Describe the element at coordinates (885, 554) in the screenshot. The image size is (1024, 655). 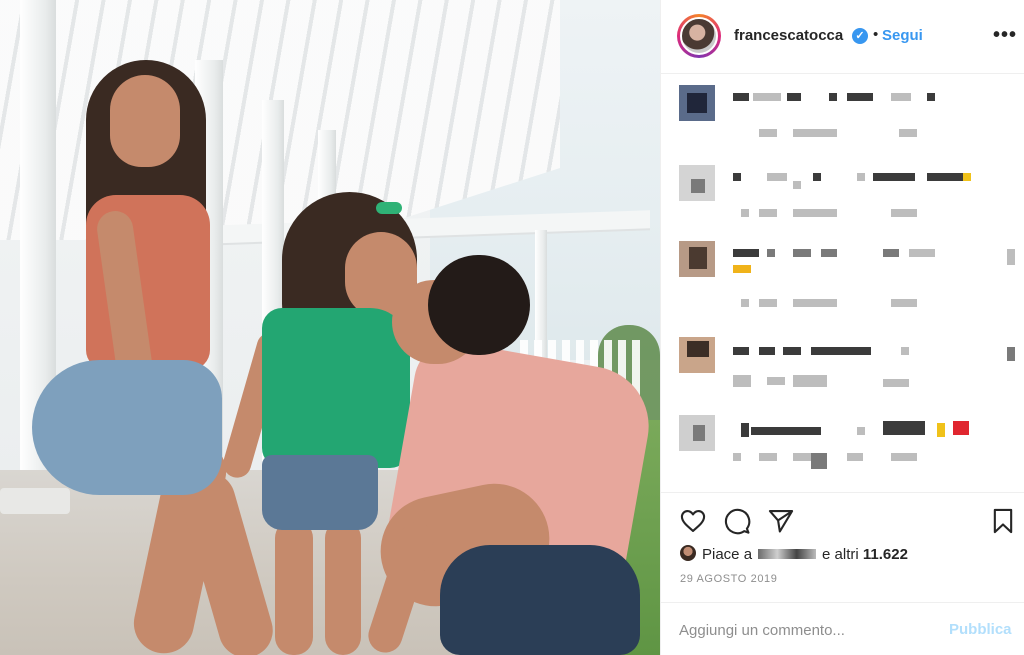
I see `likes-count: 11.622` at that location.